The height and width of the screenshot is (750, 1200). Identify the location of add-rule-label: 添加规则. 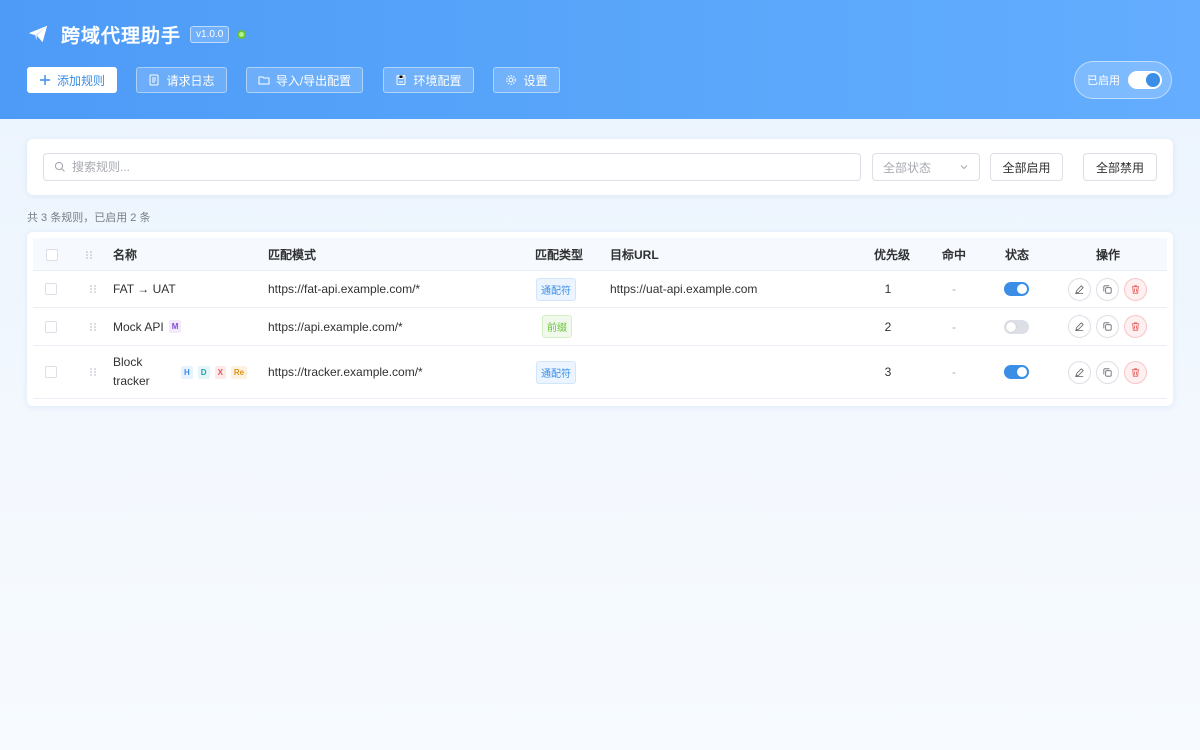
(80, 80).